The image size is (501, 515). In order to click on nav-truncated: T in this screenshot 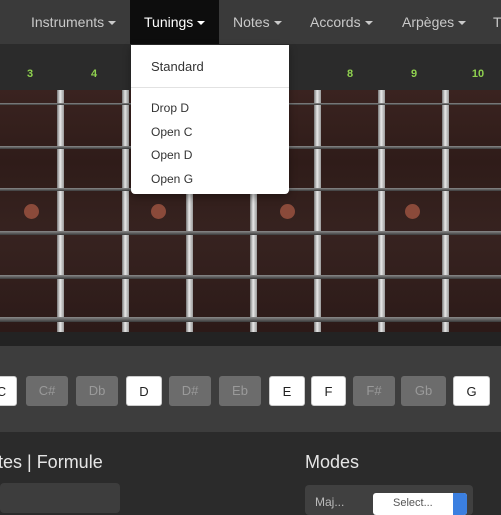, I will do `click(497, 22)`.